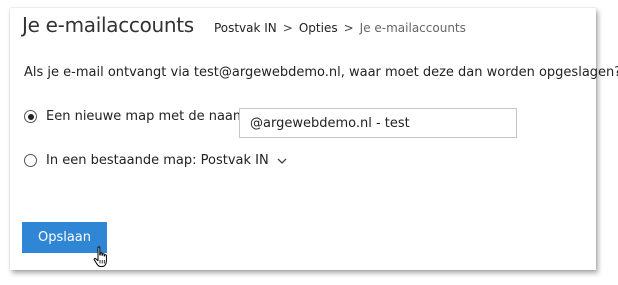 The image size is (618, 285). Describe the element at coordinates (412, 28) in the screenshot. I see `breadcrumb-item-current: Je e-mailaccounts` at that location.